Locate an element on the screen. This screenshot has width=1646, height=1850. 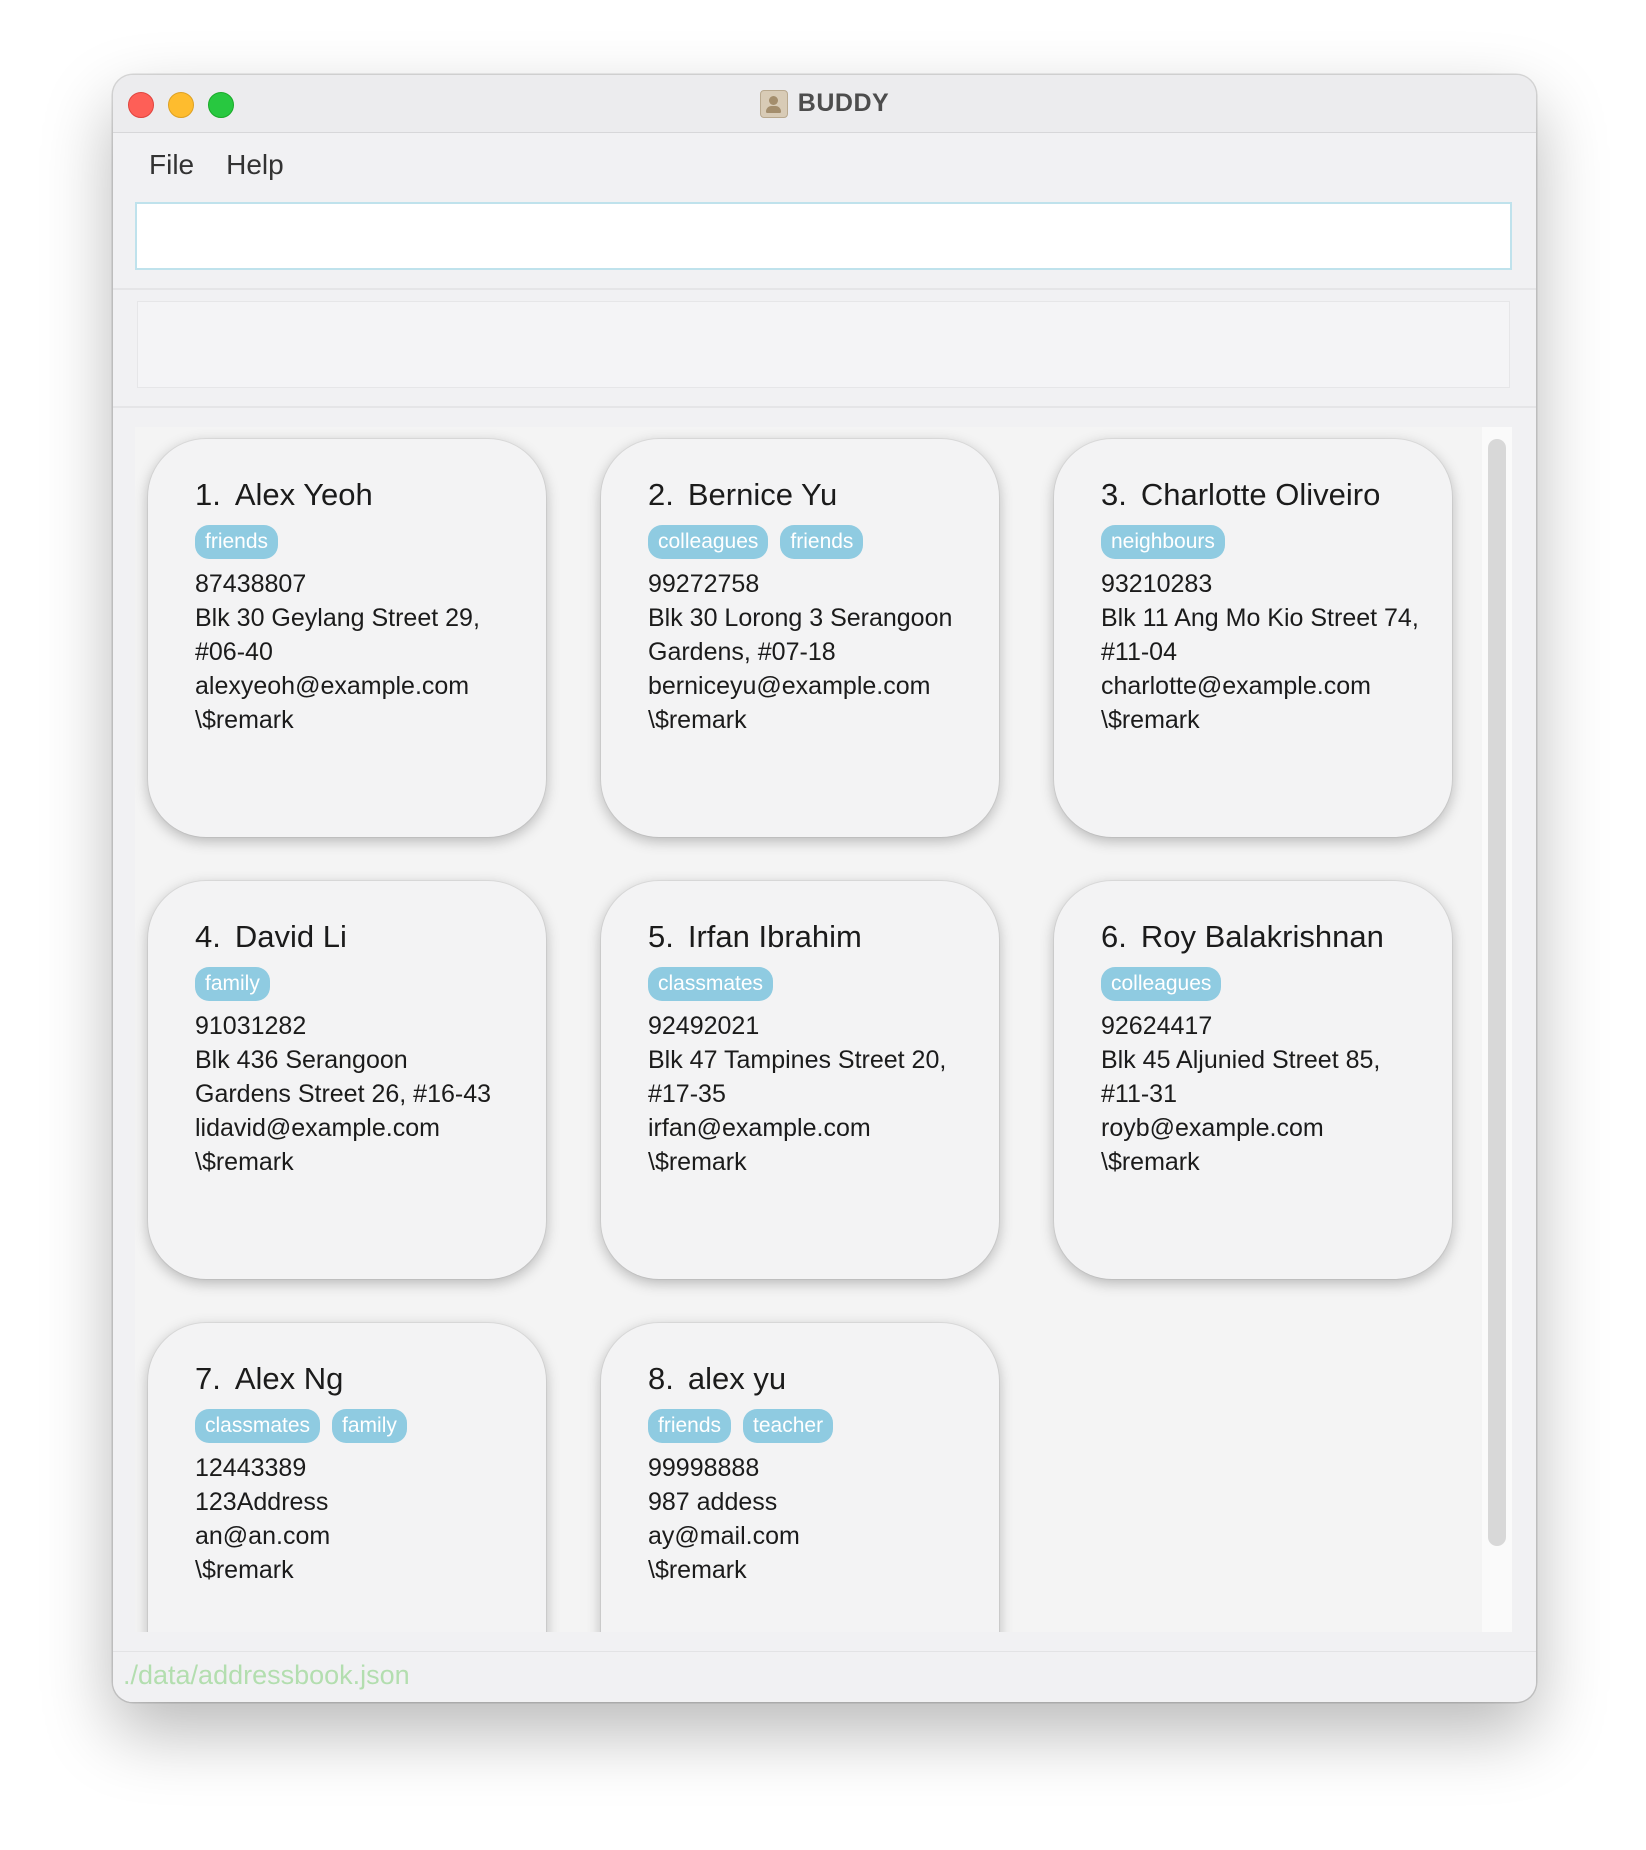
person-name-row: 8. alex yu is located at coordinates (823, 1379).